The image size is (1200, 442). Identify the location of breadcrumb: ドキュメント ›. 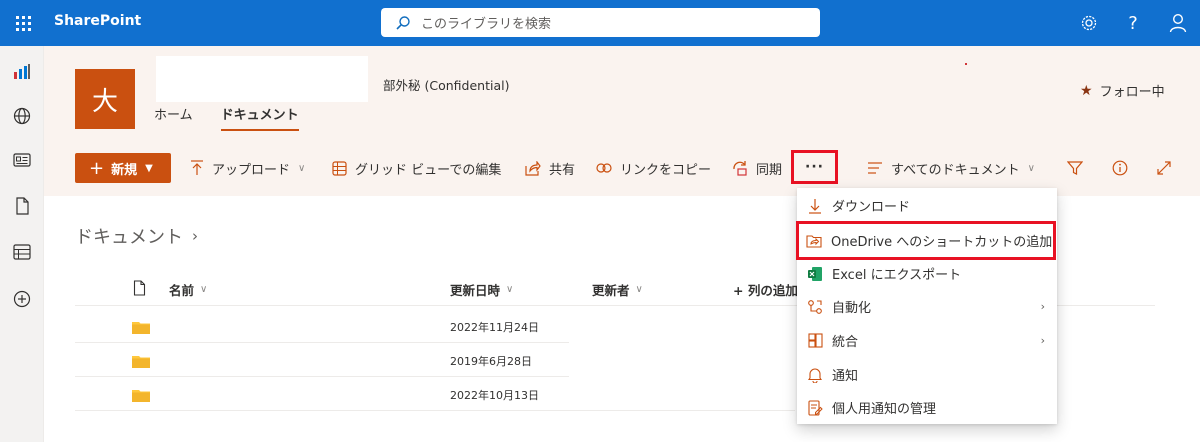
(136, 236).